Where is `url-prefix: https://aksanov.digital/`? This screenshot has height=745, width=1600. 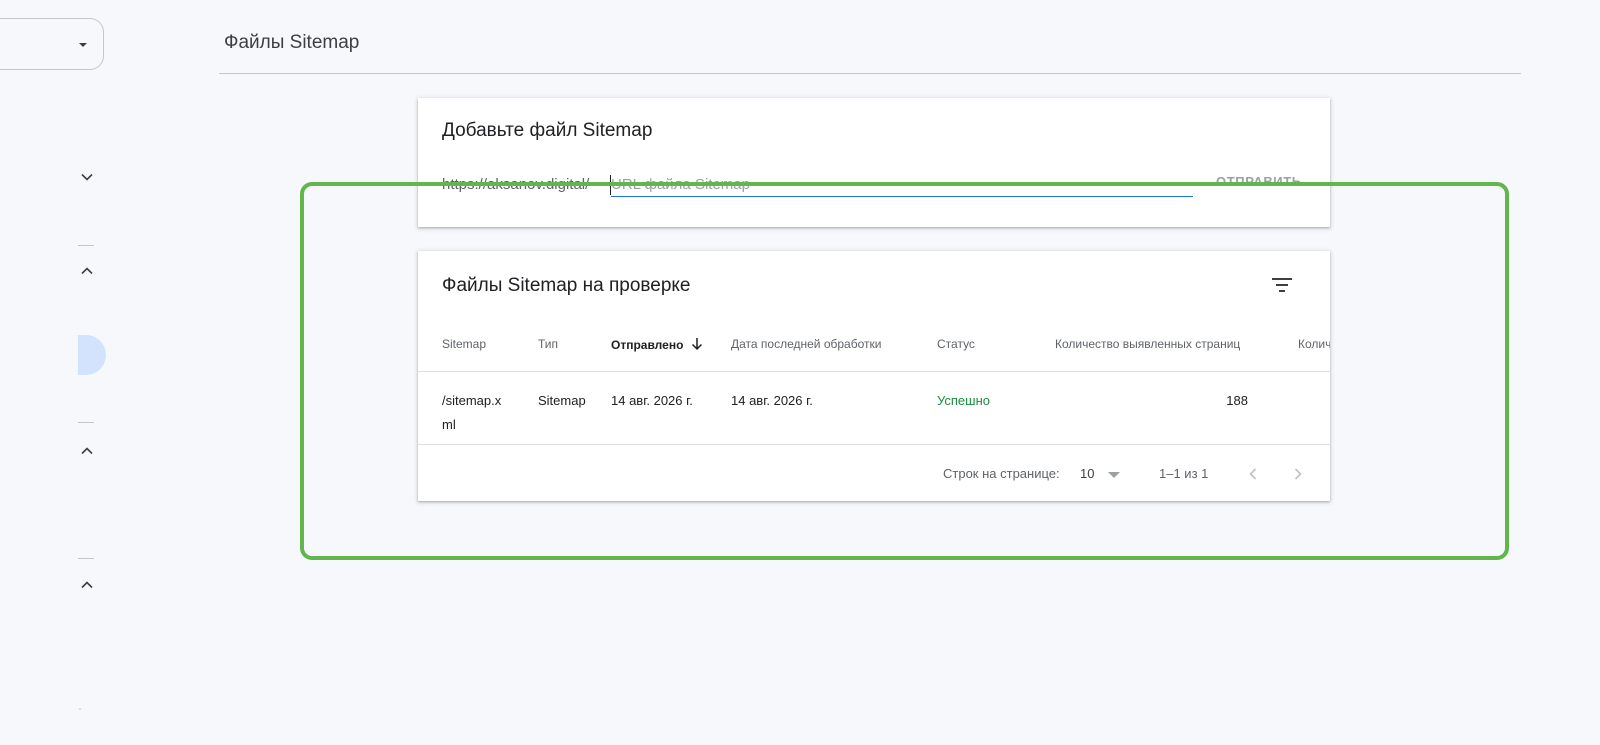
url-prefix: https://aksanov.digital/ is located at coordinates (516, 184).